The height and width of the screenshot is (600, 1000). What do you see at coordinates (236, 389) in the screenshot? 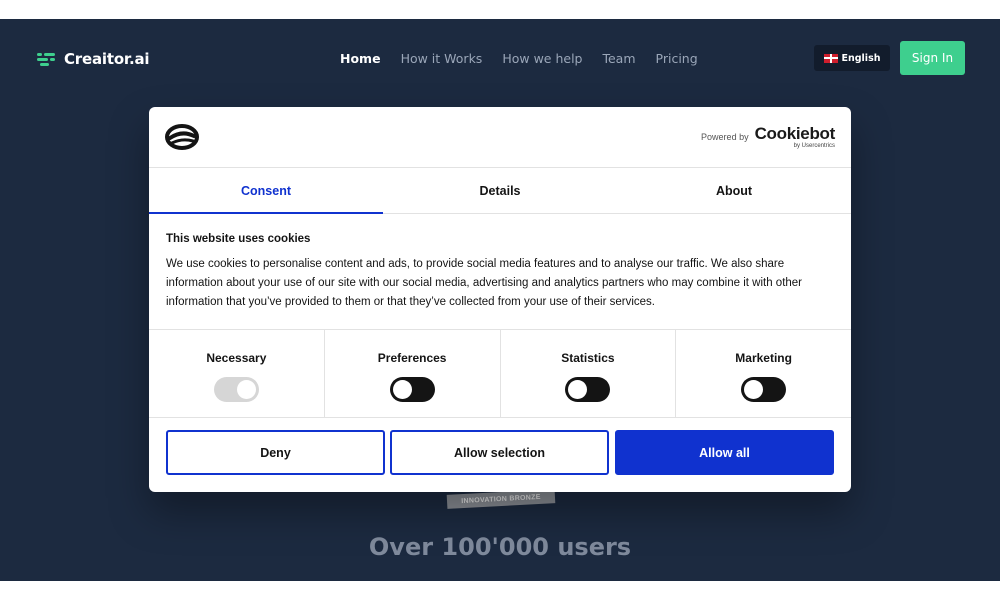
I see `necessary-toggle` at bounding box center [236, 389].